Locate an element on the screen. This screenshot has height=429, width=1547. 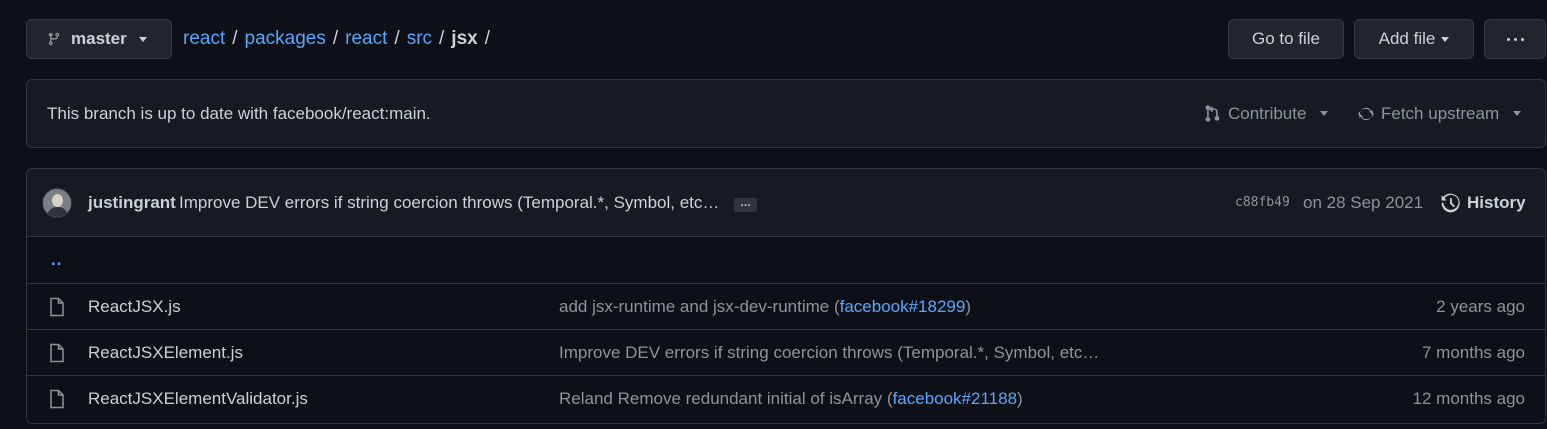
sync-icon is located at coordinates (1366, 113).